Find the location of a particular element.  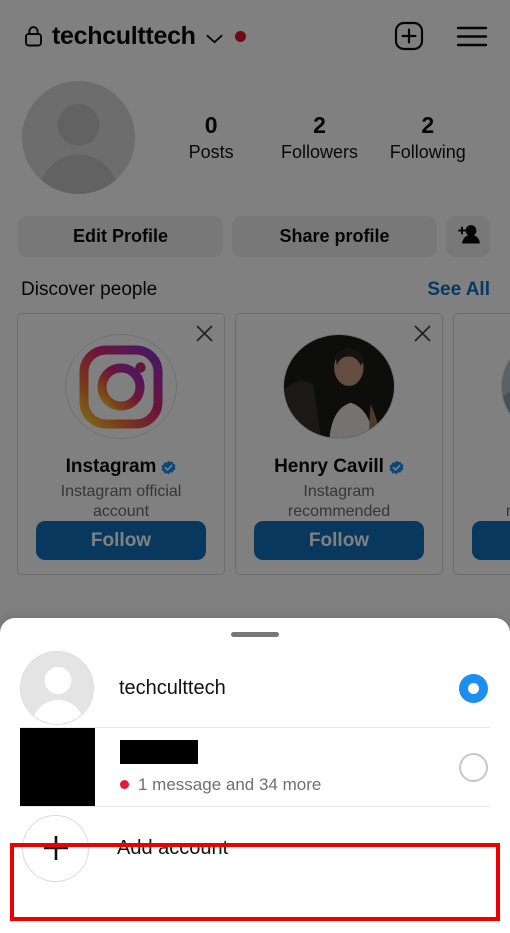

unread-dot-icon is located at coordinates (124, 784).